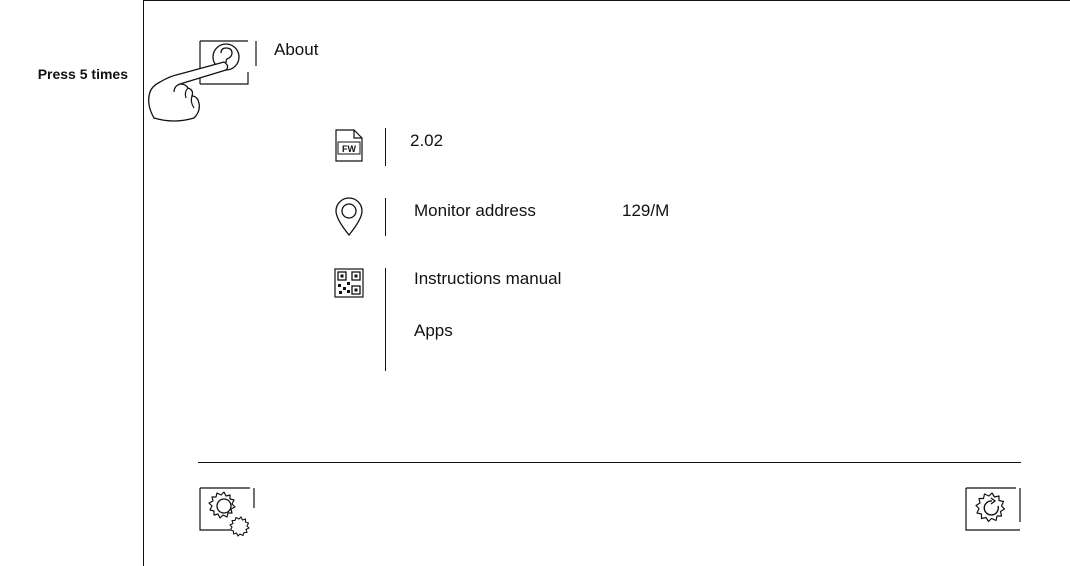  Describe the element at coordinates (350, 284) in the screenshot. I see `qr-code-icon` at that location.